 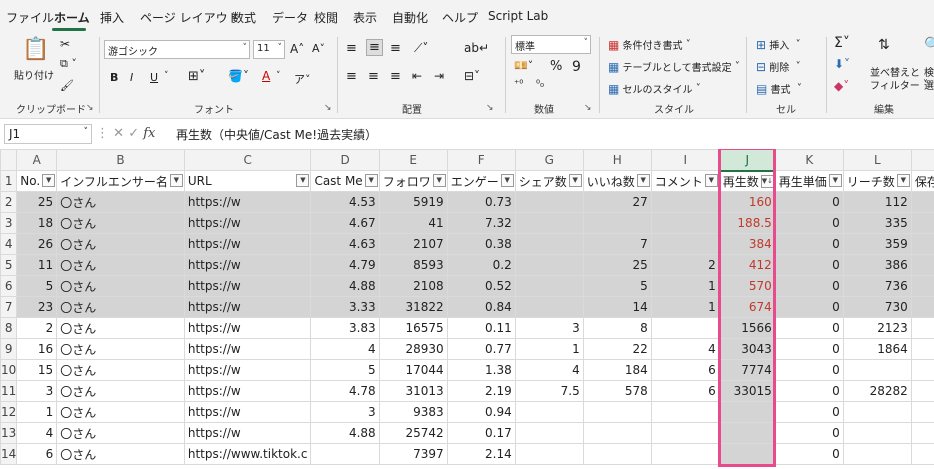 I want to click on table-cell: 1864, so click(x=877, y=349).